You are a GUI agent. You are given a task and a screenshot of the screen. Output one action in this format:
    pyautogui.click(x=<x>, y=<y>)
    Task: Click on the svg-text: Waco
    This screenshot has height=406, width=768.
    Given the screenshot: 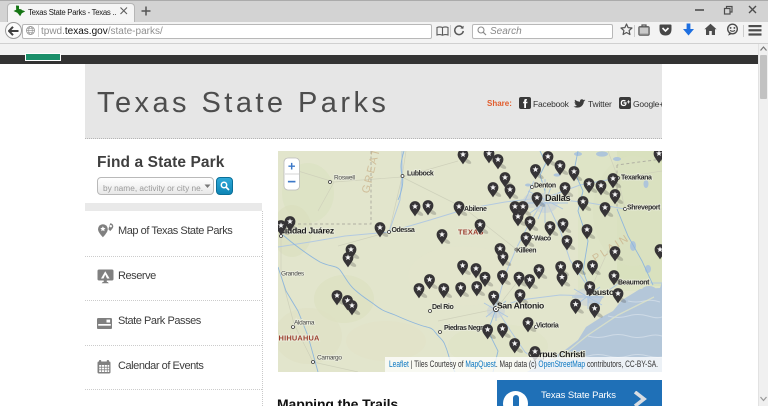 What is the action you would take?
    pyautogui.click(x=542, y=239)
    